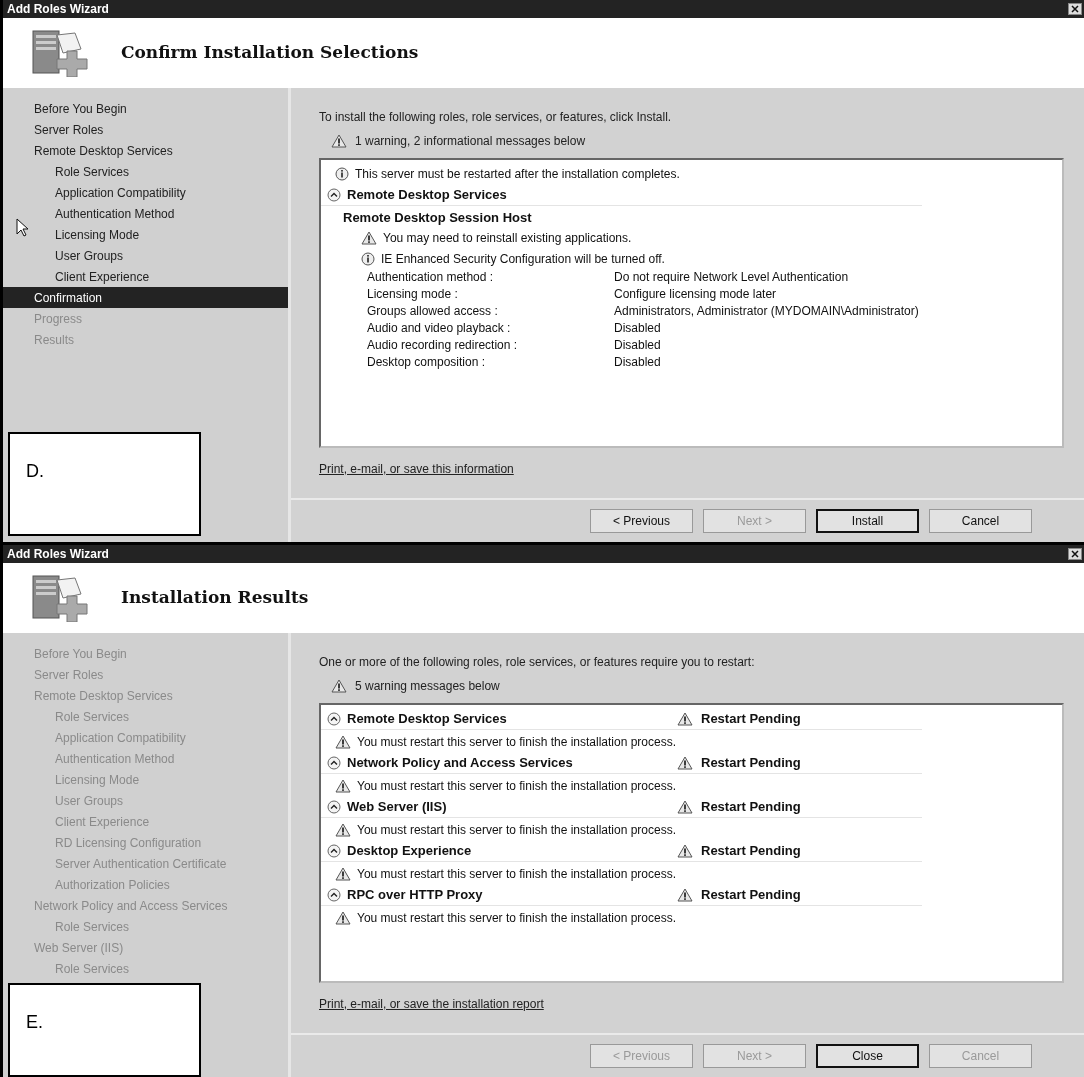 This screenshot has height=1077, width=1084. Describe the element at coordinates (460, 763) in the screenshot. I see `section-heading: Network Policy and Access Services` at that location.